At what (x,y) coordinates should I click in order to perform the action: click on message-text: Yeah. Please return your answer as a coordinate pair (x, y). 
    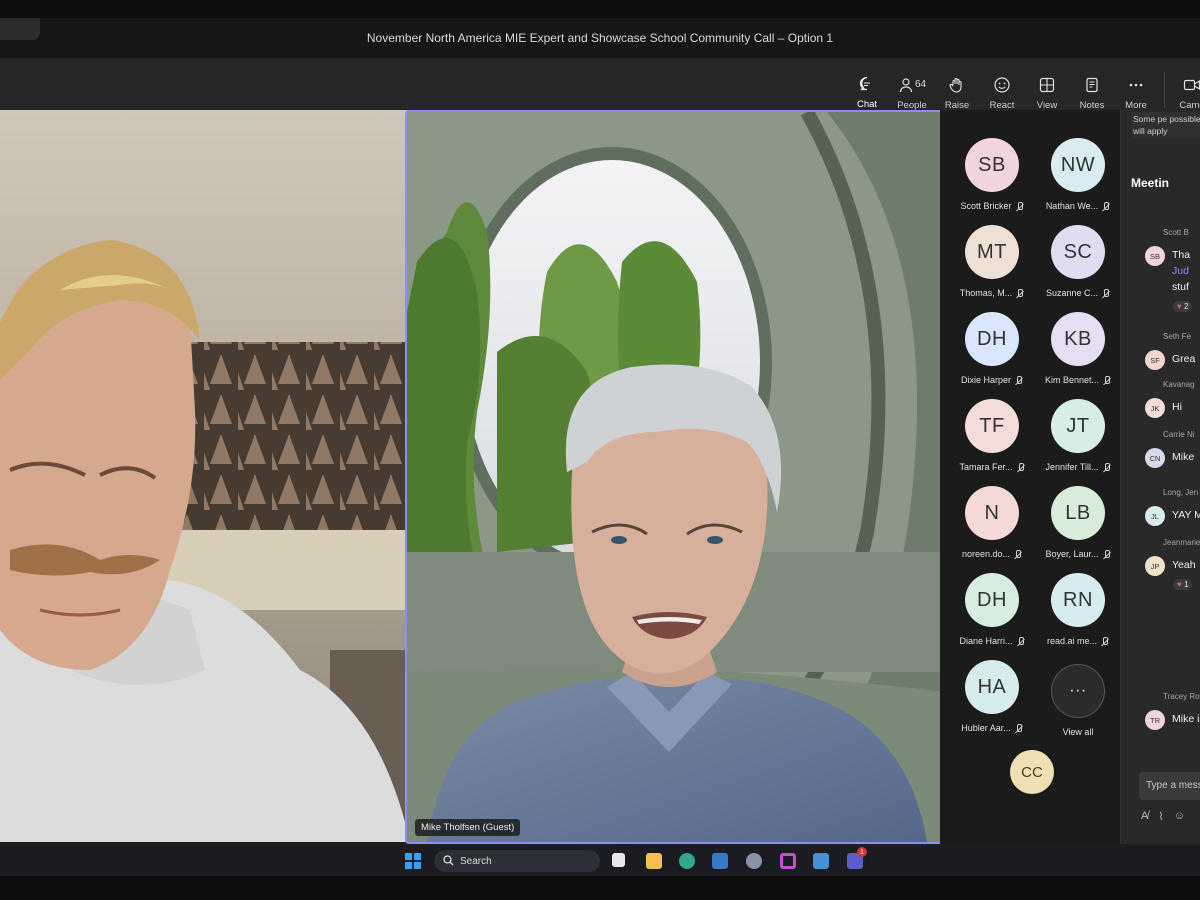
    Looking at the image, I should click on (1184, 565).